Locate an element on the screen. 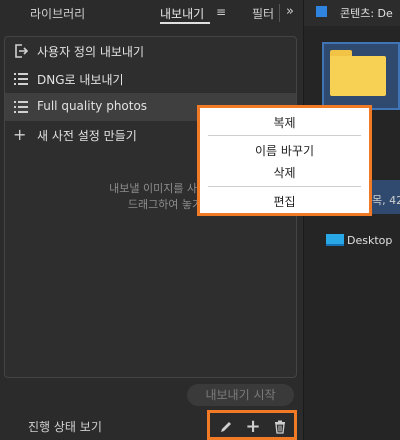  item-count: 목, 42 is located at coordinates (386, 200).